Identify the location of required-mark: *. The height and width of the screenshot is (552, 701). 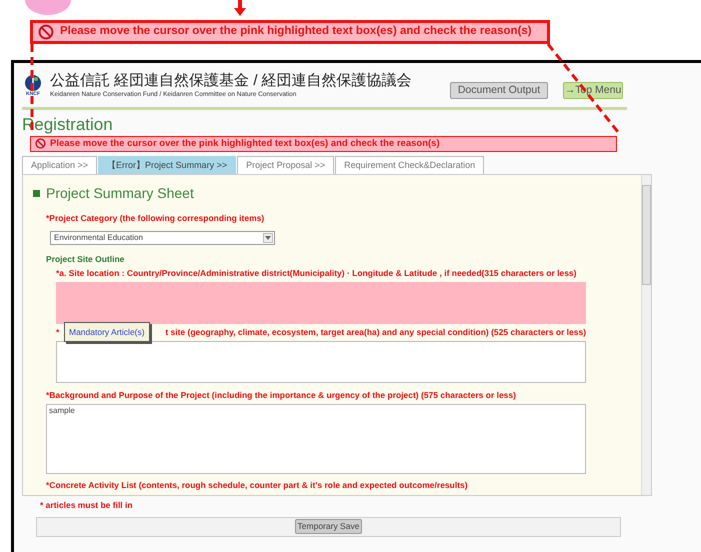
(58, 332).